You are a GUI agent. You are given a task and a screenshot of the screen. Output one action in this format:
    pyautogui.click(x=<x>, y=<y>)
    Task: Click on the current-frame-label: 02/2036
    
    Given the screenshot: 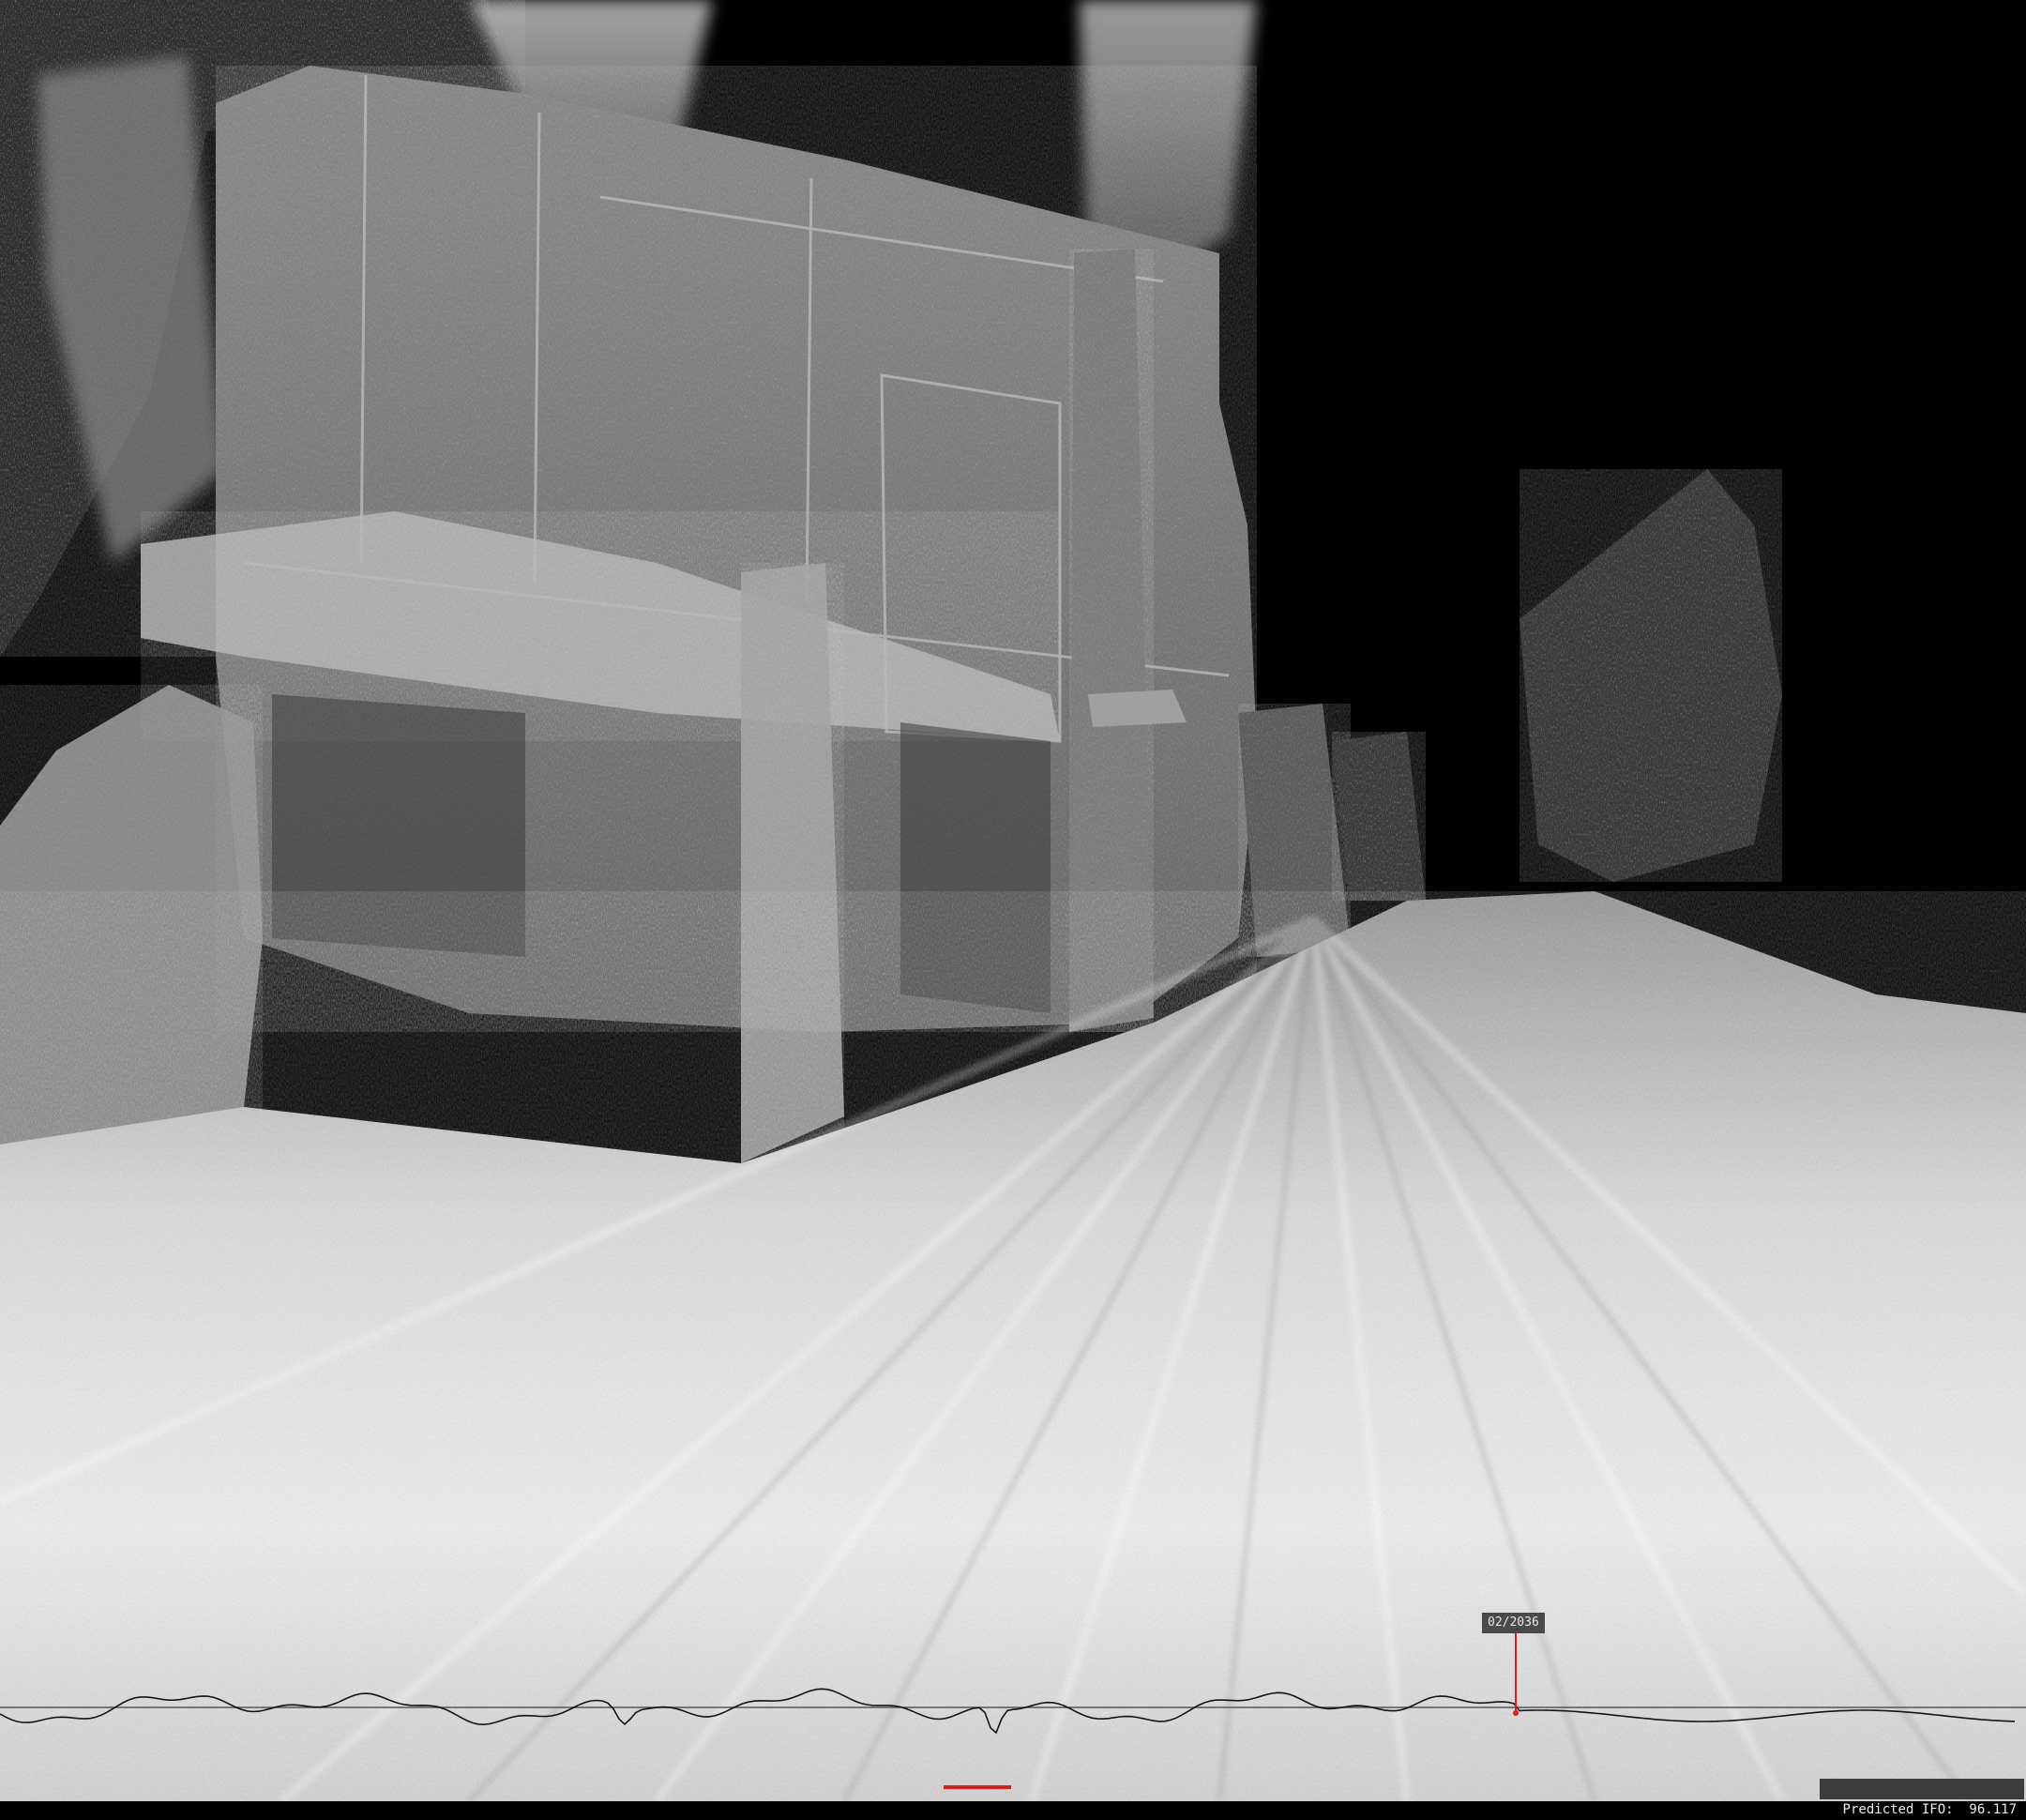 What is the action you would take?
    pyautogui.click(x=1514, y=1623)
    